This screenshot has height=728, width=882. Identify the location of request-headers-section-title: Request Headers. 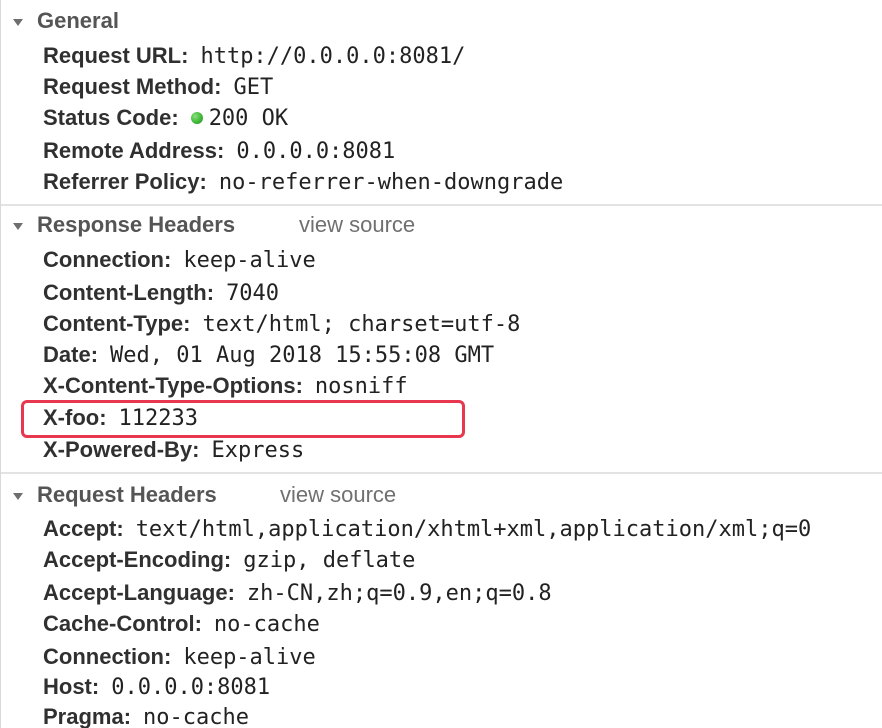
(127, 494).